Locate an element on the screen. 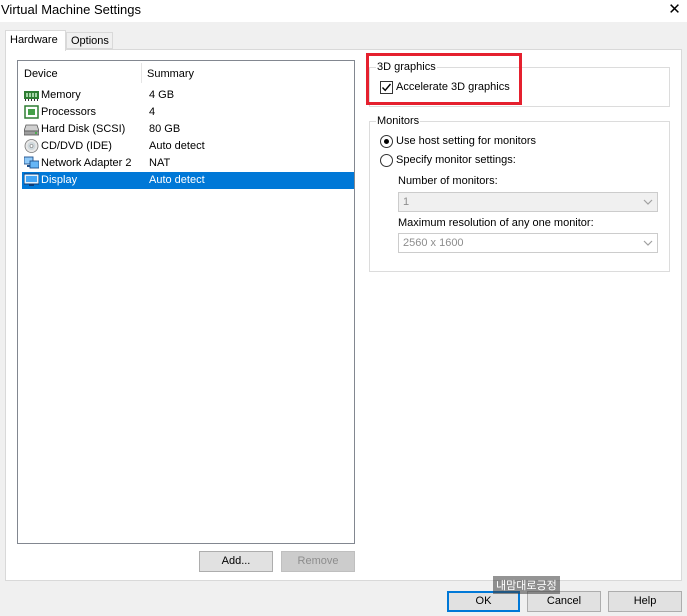 Image resolution: width=687 pixels, height=616 pixels. number-of-monitors-select: 1 is located at coordinates (528, 202).